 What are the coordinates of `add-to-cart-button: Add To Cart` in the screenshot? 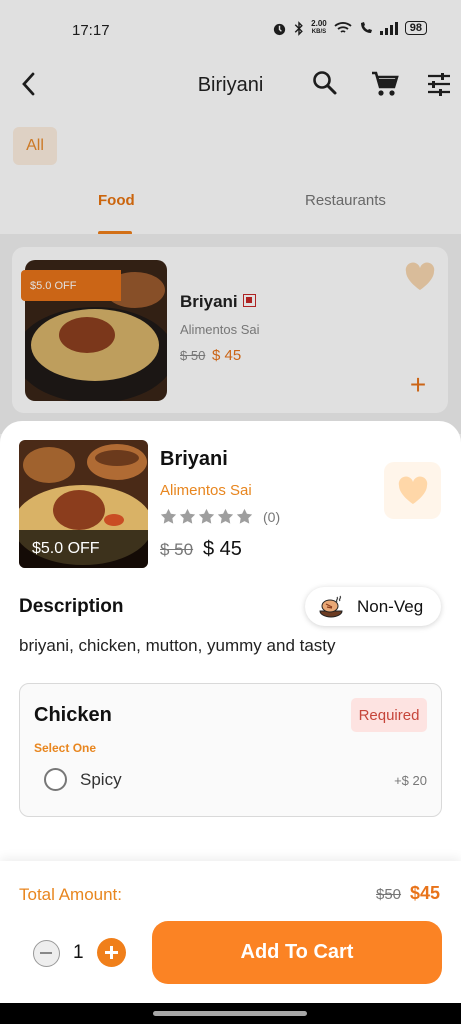 It's located at (297, 952).